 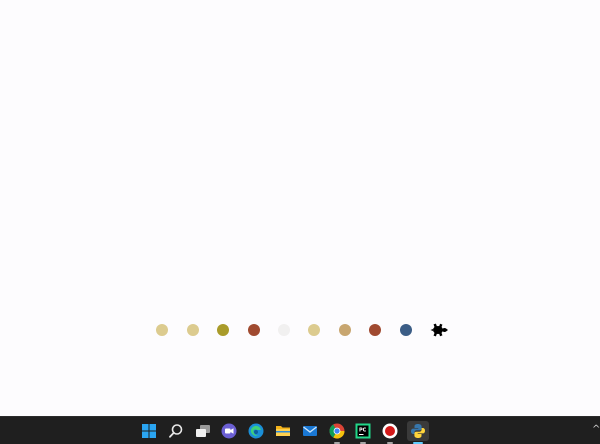 What do you see at coordinates (596, 430) in the screenshot?
I see `tray-chevron-icon: ^` at bounding box center [596, 430].